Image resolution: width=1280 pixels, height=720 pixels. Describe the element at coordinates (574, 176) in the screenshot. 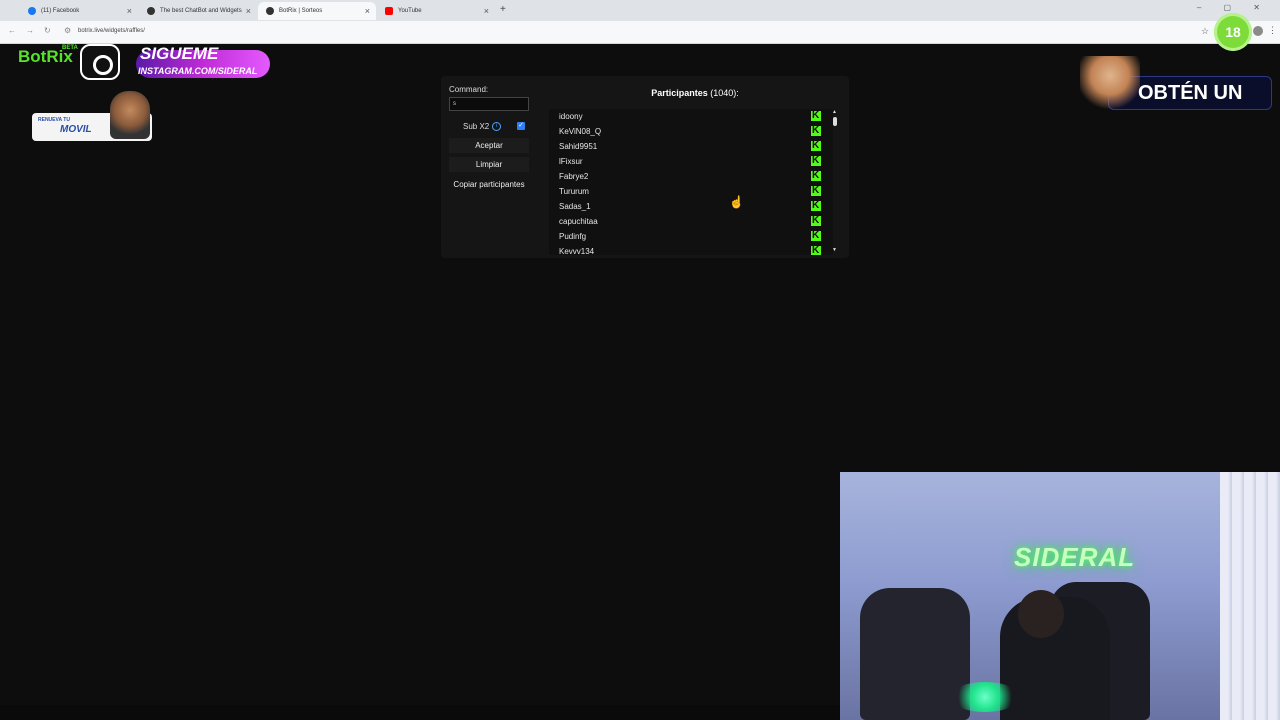

I see `participant-name: Fabrye2` at that location.